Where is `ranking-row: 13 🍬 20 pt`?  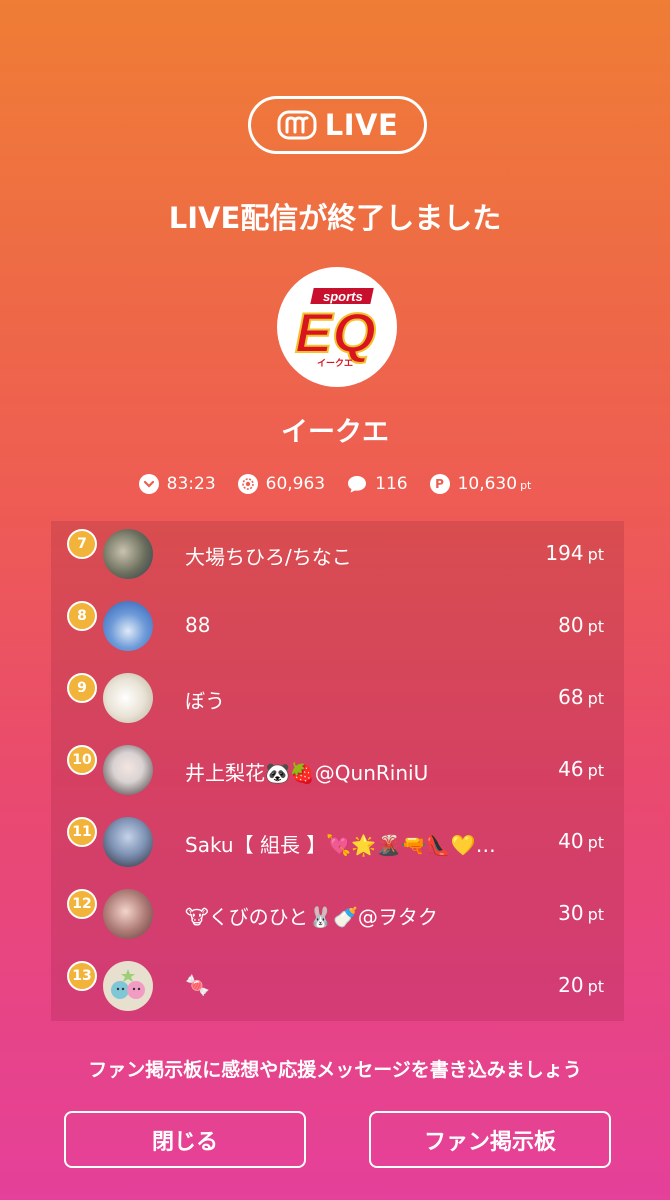
ranking-row: 13 🍬 20 pt is located at coordinates (337, 989).